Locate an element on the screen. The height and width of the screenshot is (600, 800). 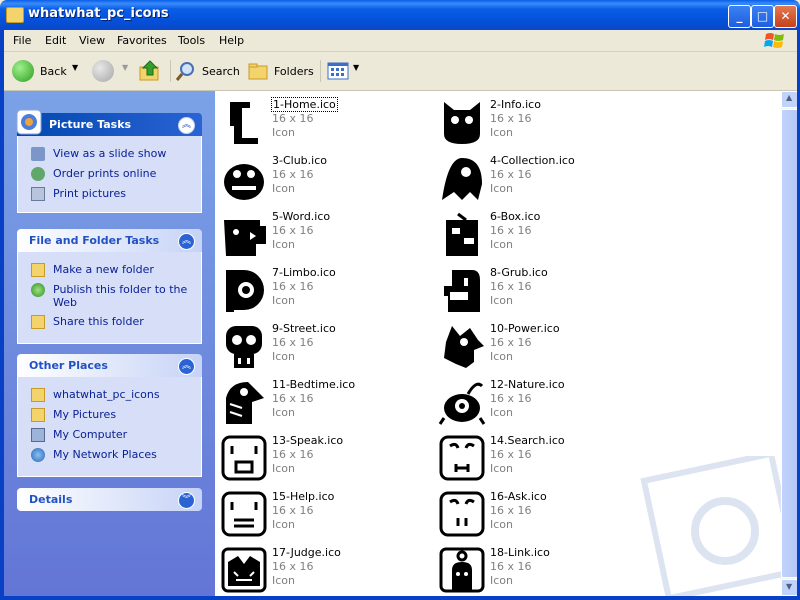
file-name: 5-Word.ico is located at coordinates (301, 216).